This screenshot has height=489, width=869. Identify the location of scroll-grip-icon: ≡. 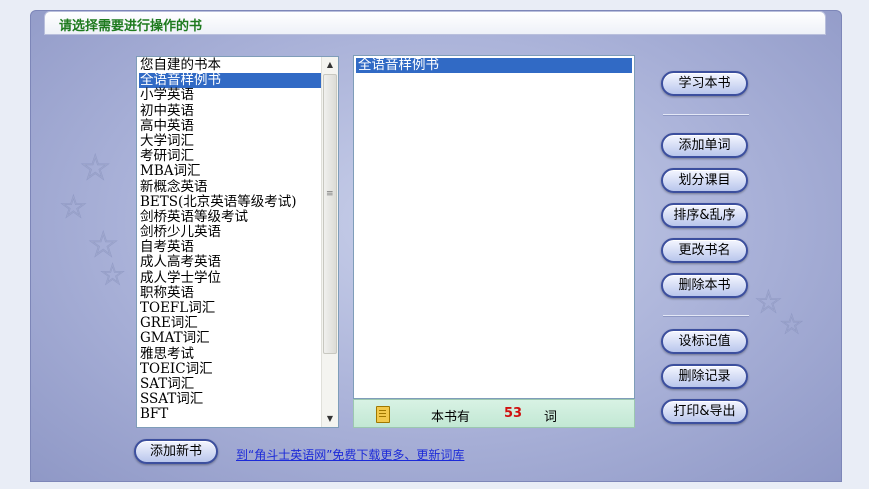
(330, 194).